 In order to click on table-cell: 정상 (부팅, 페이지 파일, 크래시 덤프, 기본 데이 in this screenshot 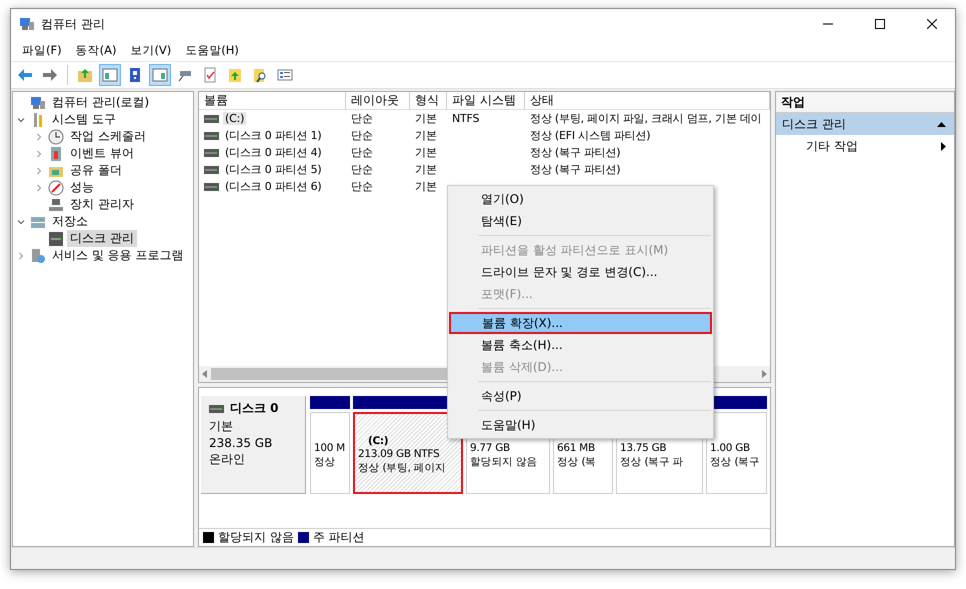, I will do `click(646, 118)`.